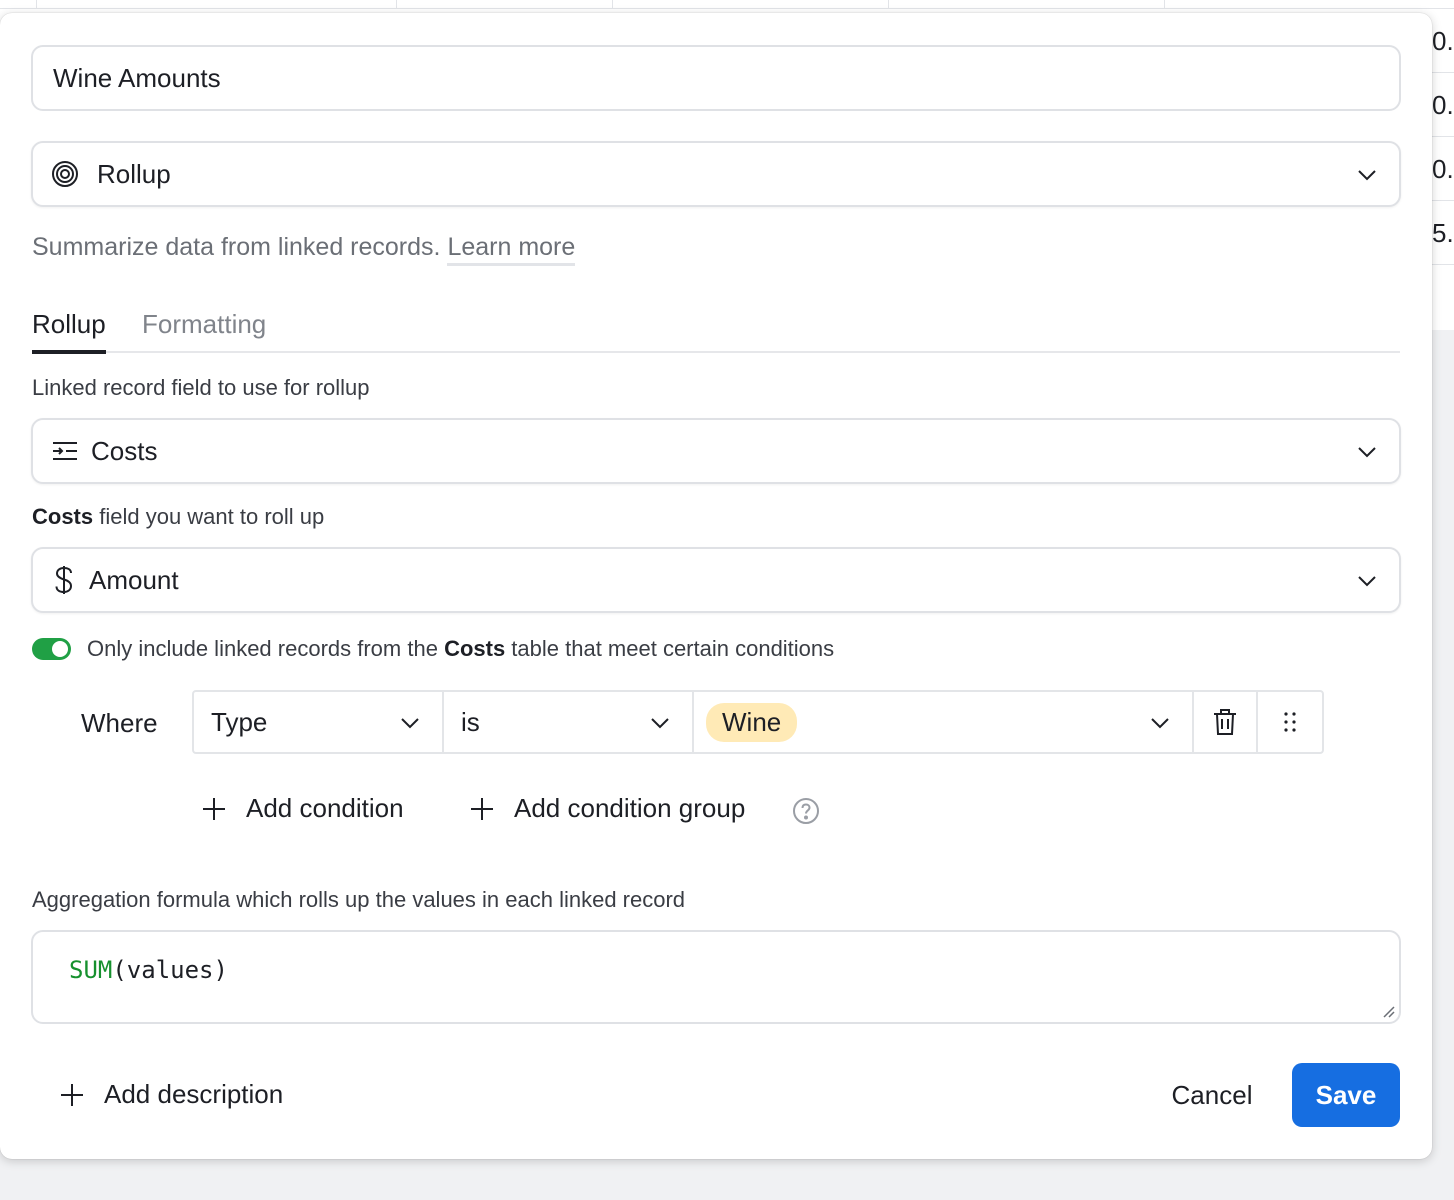 Image resolution: width=1454 pixels, height=1200 pixels. I want to click on rollup-field-value: Amount, so click(134, 579).